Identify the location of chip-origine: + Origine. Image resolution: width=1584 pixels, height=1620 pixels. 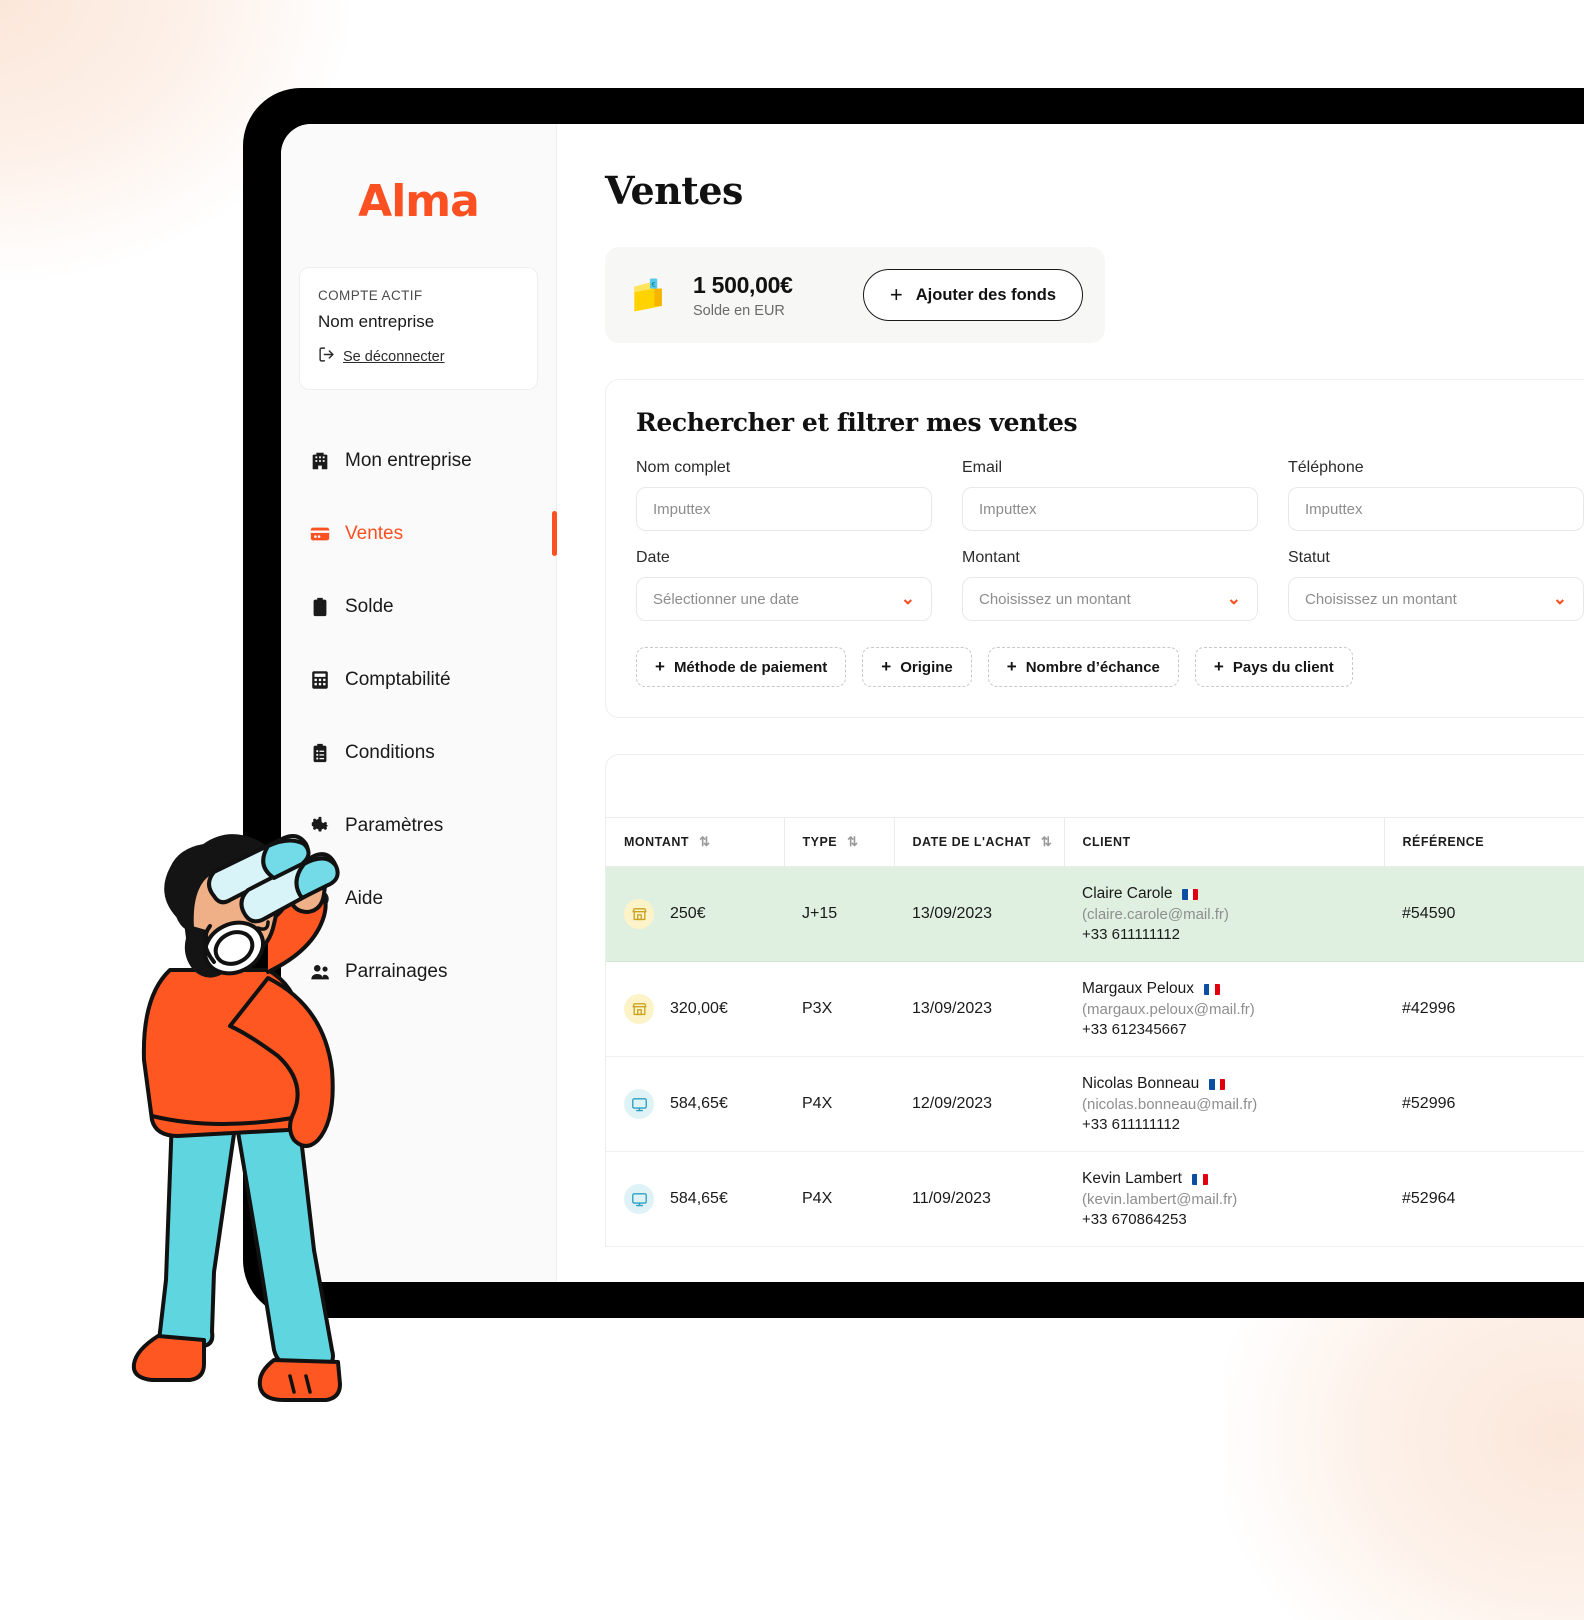
(917, 667).